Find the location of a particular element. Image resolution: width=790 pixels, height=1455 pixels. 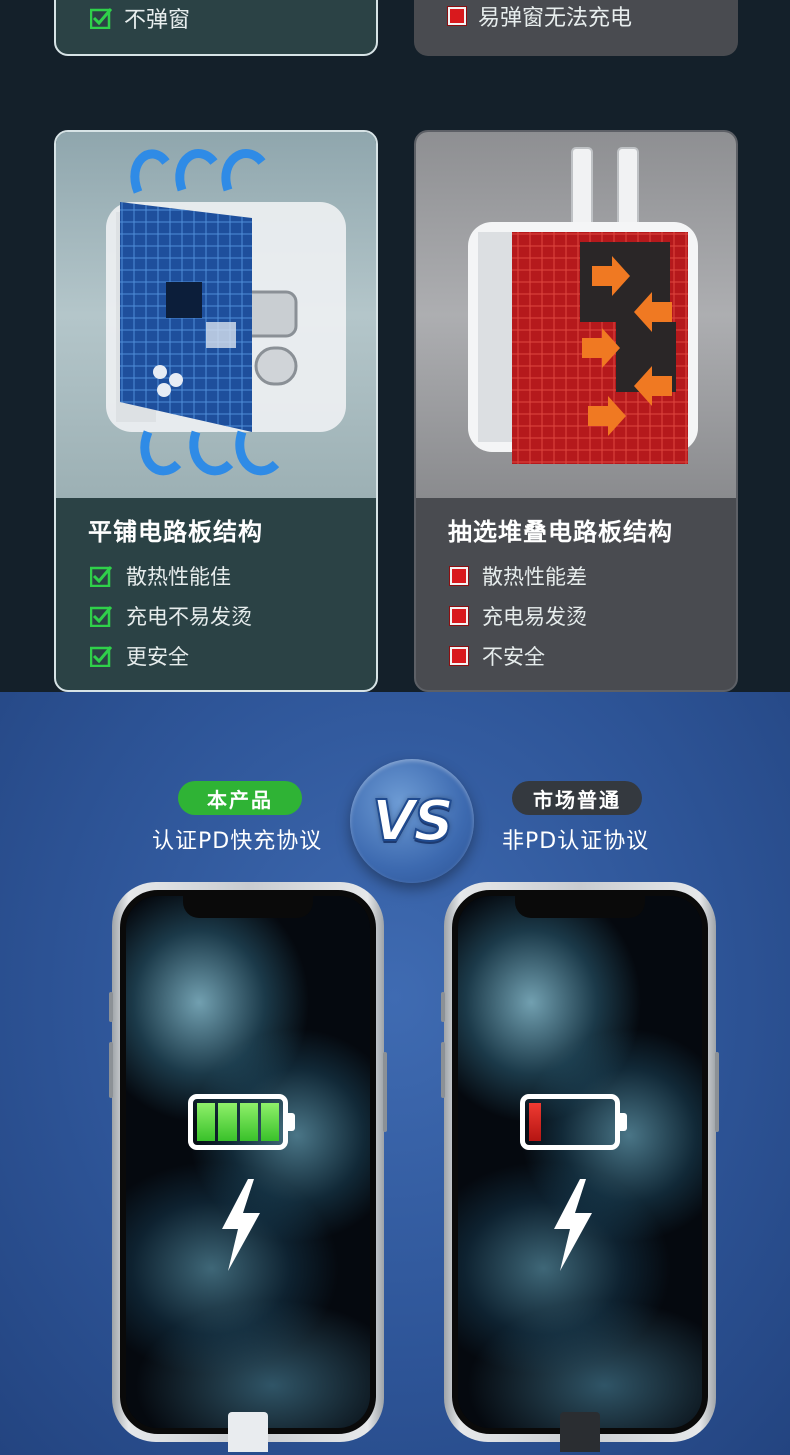

good-feature-row: 不弹窗 is located at coordinates (140, 18).